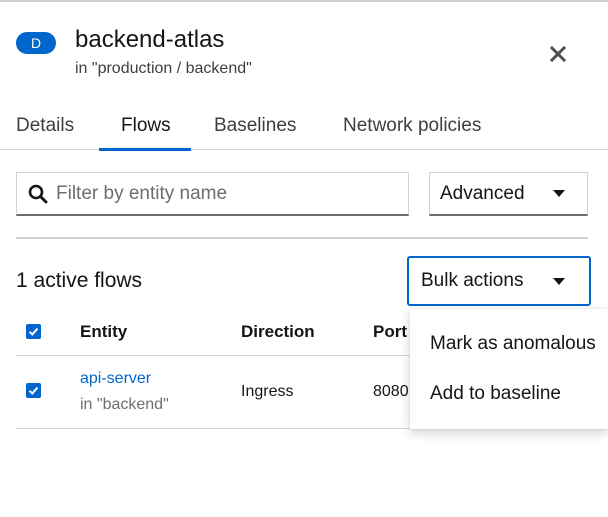 This screenshot has width=608, height=517. Describe the element at coordinates (38, 193) in the screenshot. I see `search-icon` at that location.